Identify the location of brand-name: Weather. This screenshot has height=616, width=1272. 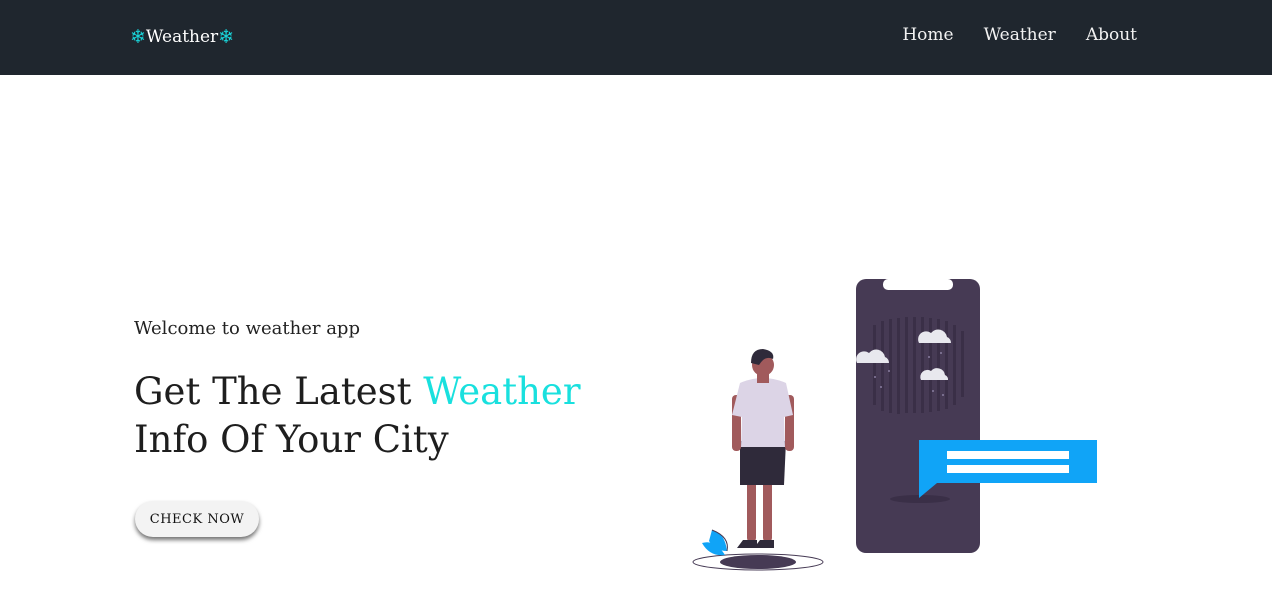
(182, 37).